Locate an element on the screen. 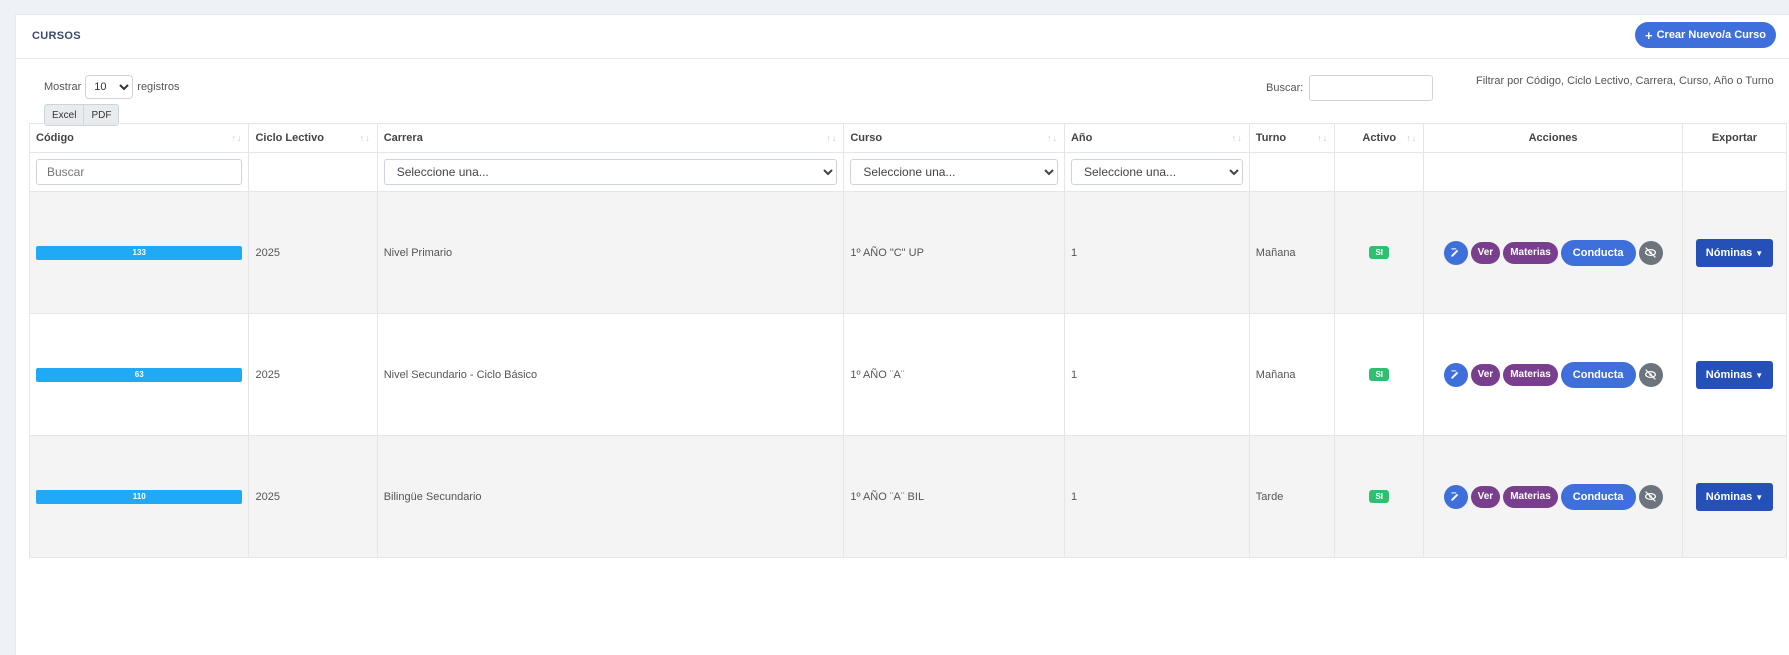 The width and height of the screenshot is (1789, 655). code-badge: 133 is located at coordinates (139, 252).